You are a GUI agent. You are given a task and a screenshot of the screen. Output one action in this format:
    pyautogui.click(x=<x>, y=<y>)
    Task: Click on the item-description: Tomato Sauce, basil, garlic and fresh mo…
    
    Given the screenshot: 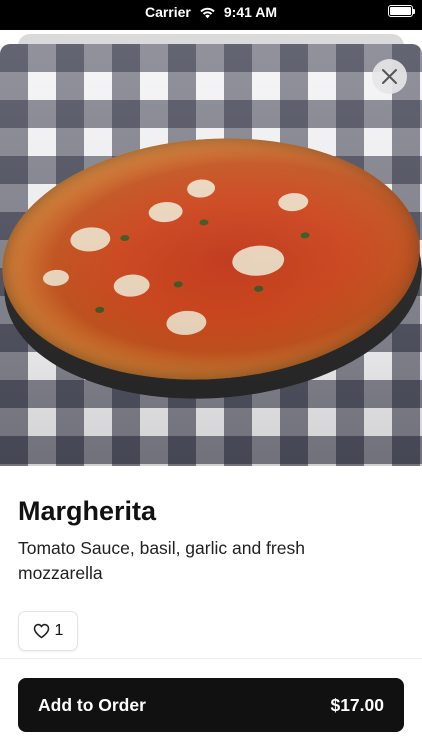 What is the action you would take?
    pyautogui.click(x=161, y=560)
    